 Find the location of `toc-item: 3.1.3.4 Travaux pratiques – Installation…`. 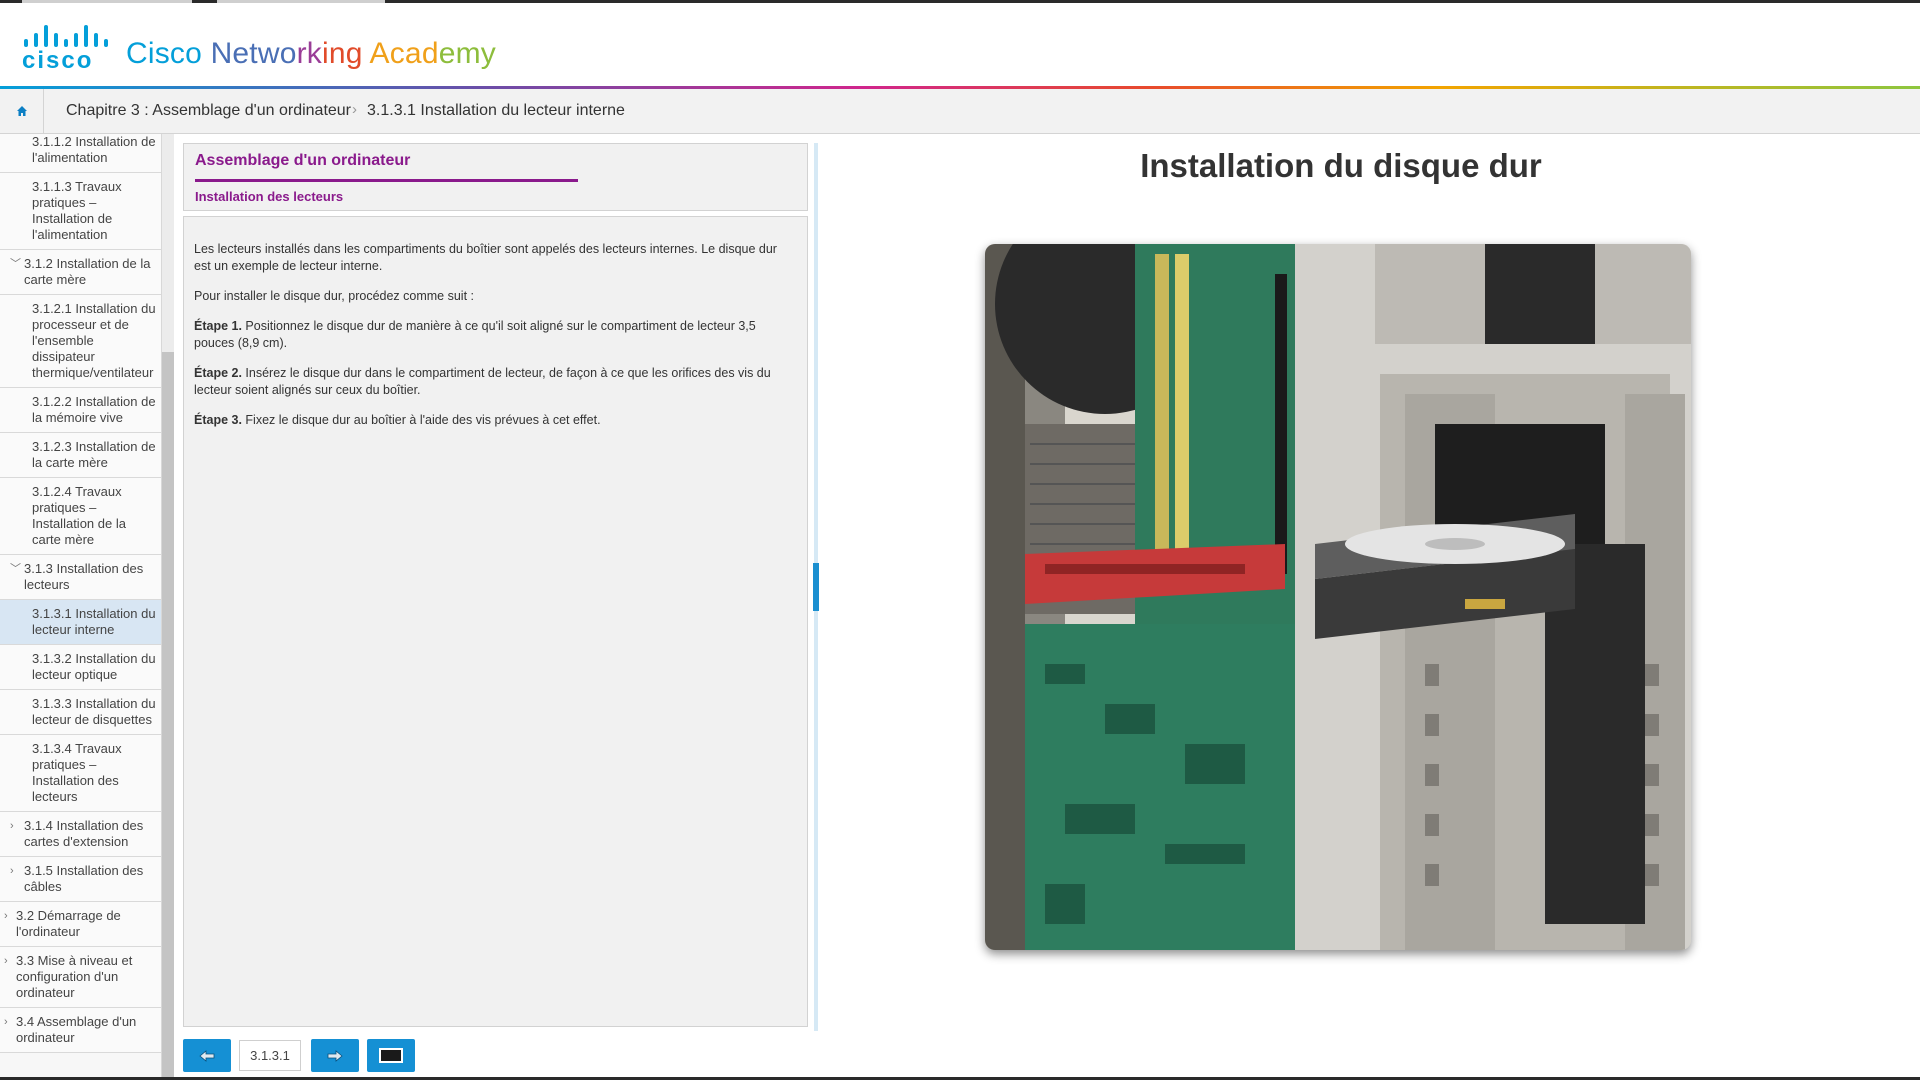

toc-item: 3.1.3.4 Travaux pratiques – Installation… is located at coordinates (80, 773).